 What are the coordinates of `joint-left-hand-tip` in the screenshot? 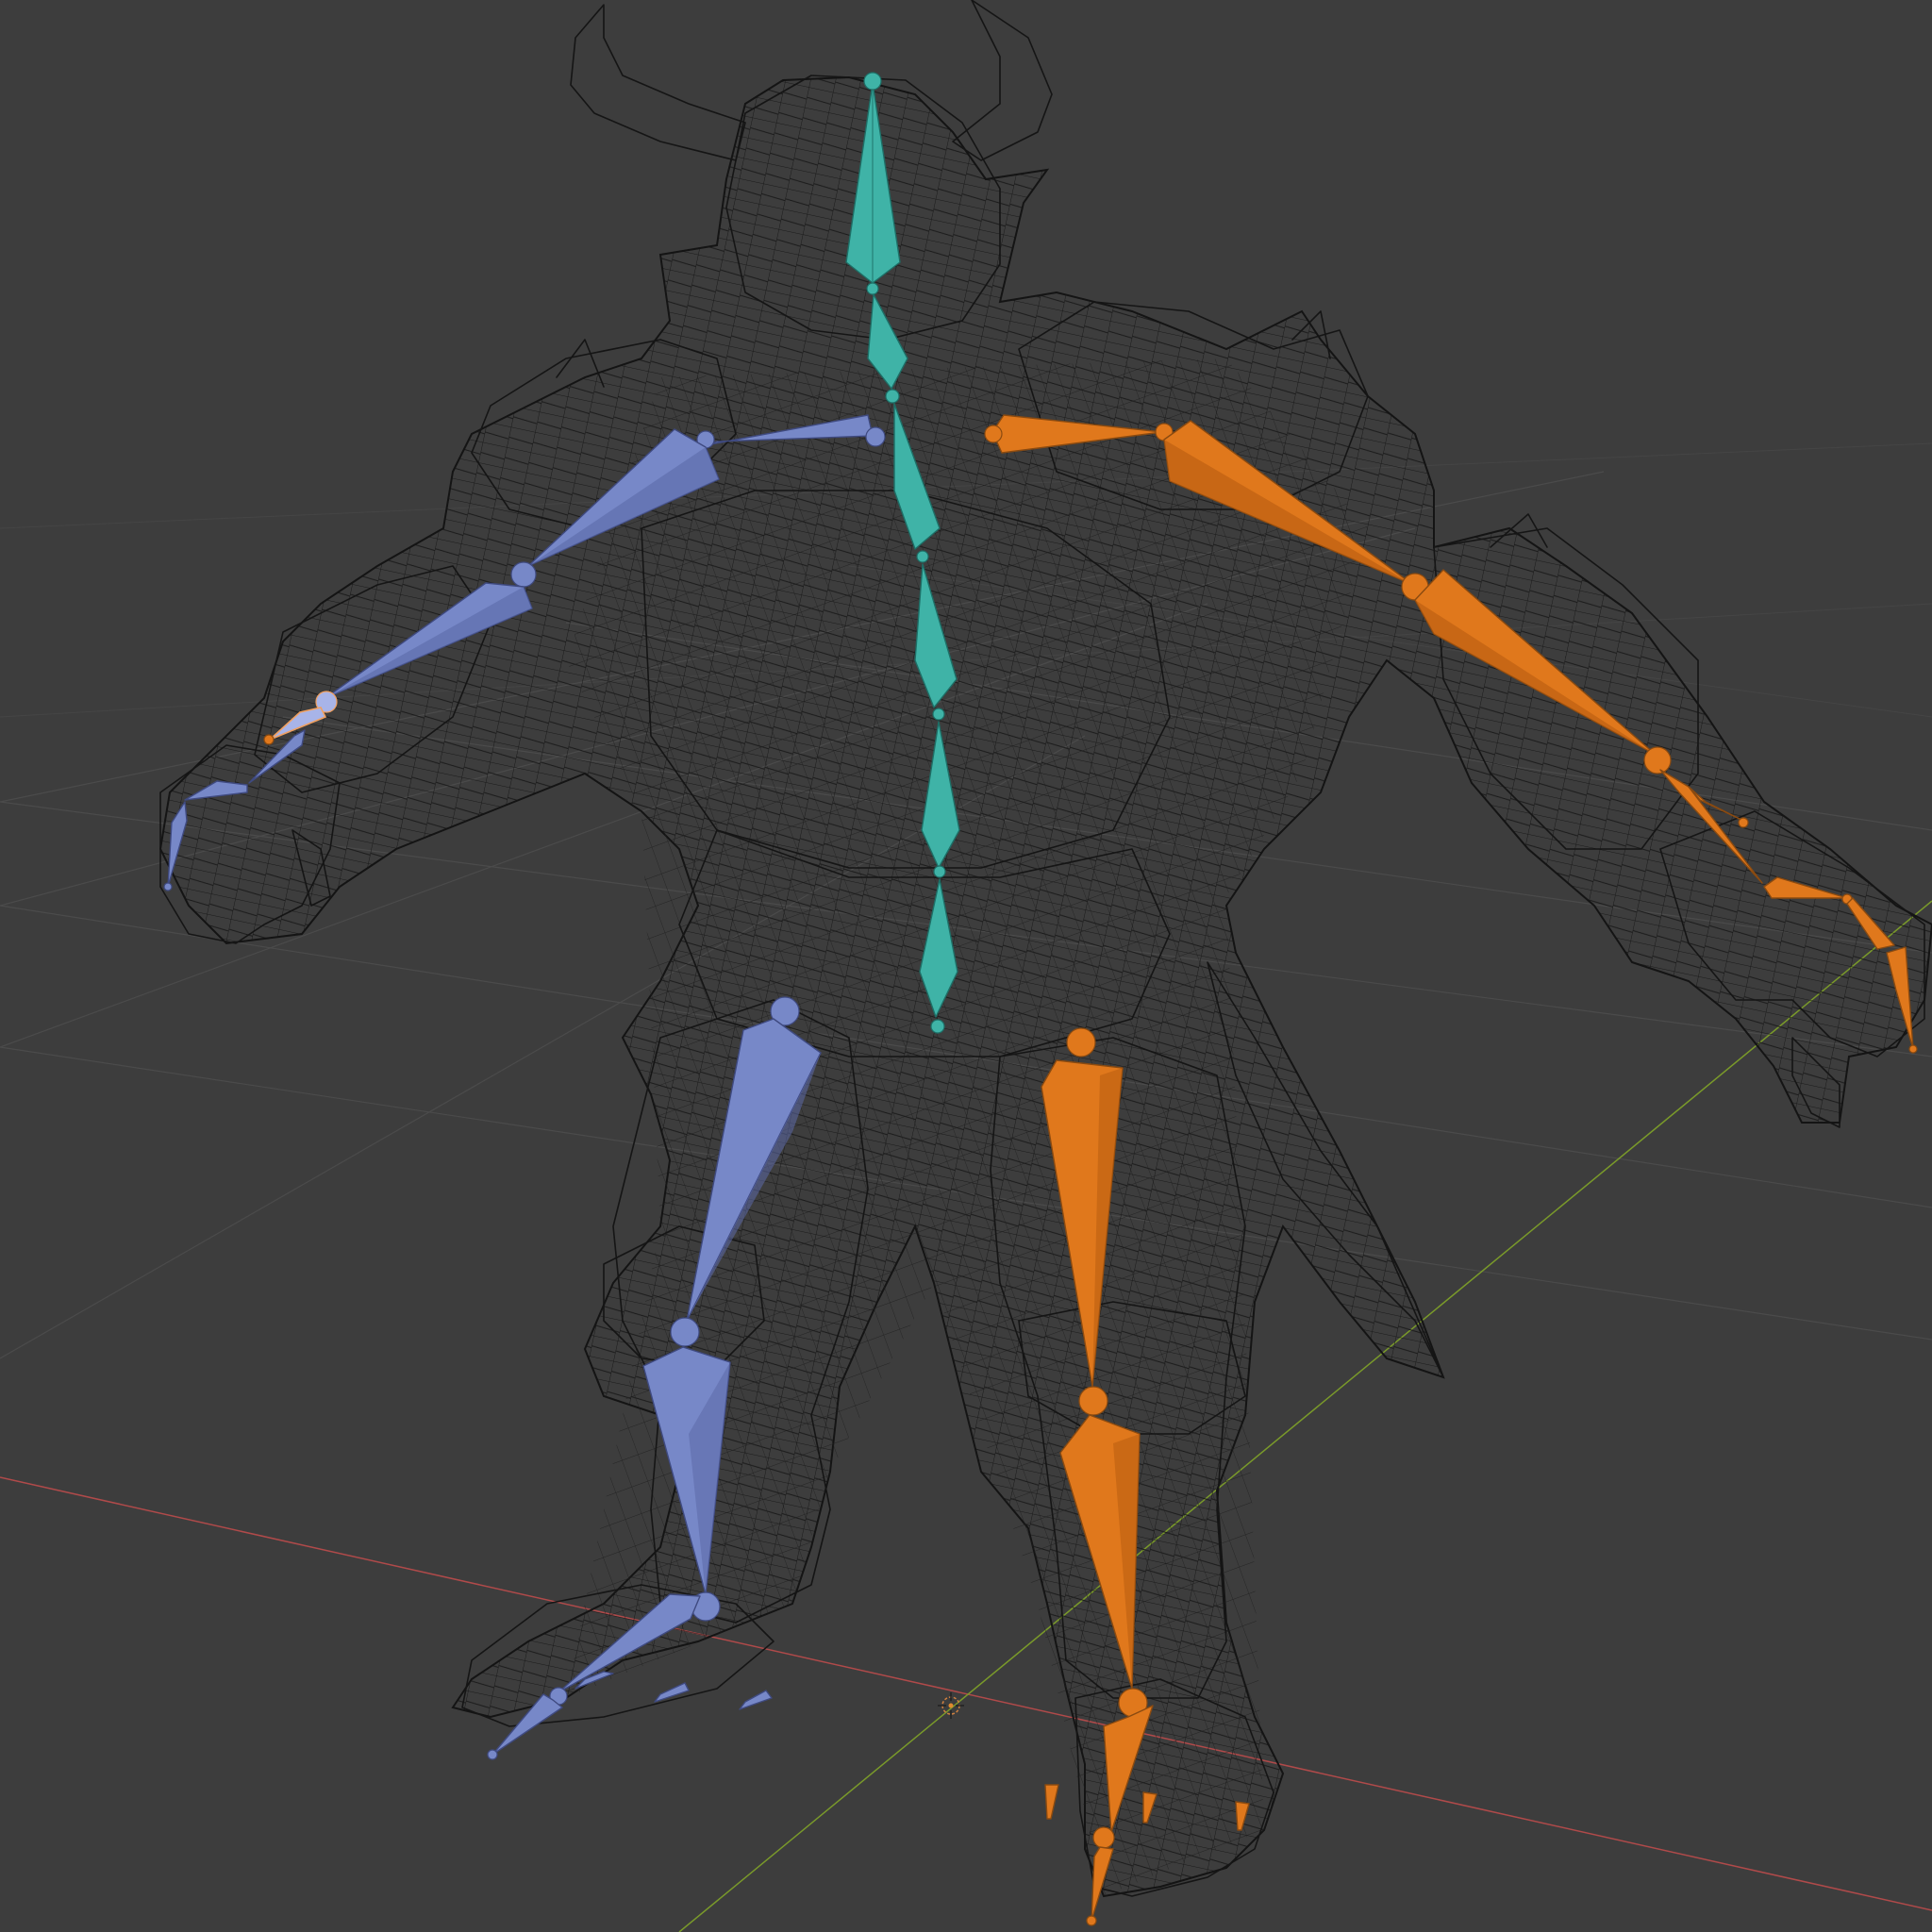 It's located at (269, 740).